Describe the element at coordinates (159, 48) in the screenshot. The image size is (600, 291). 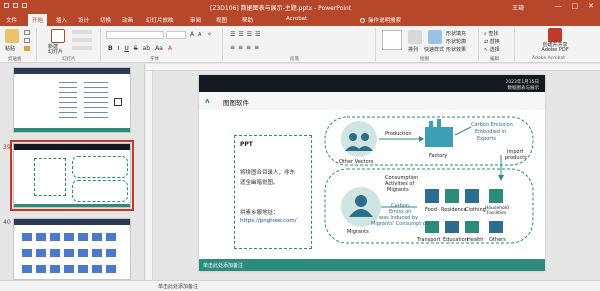
I see `change-case-icon: Aa` at that location.